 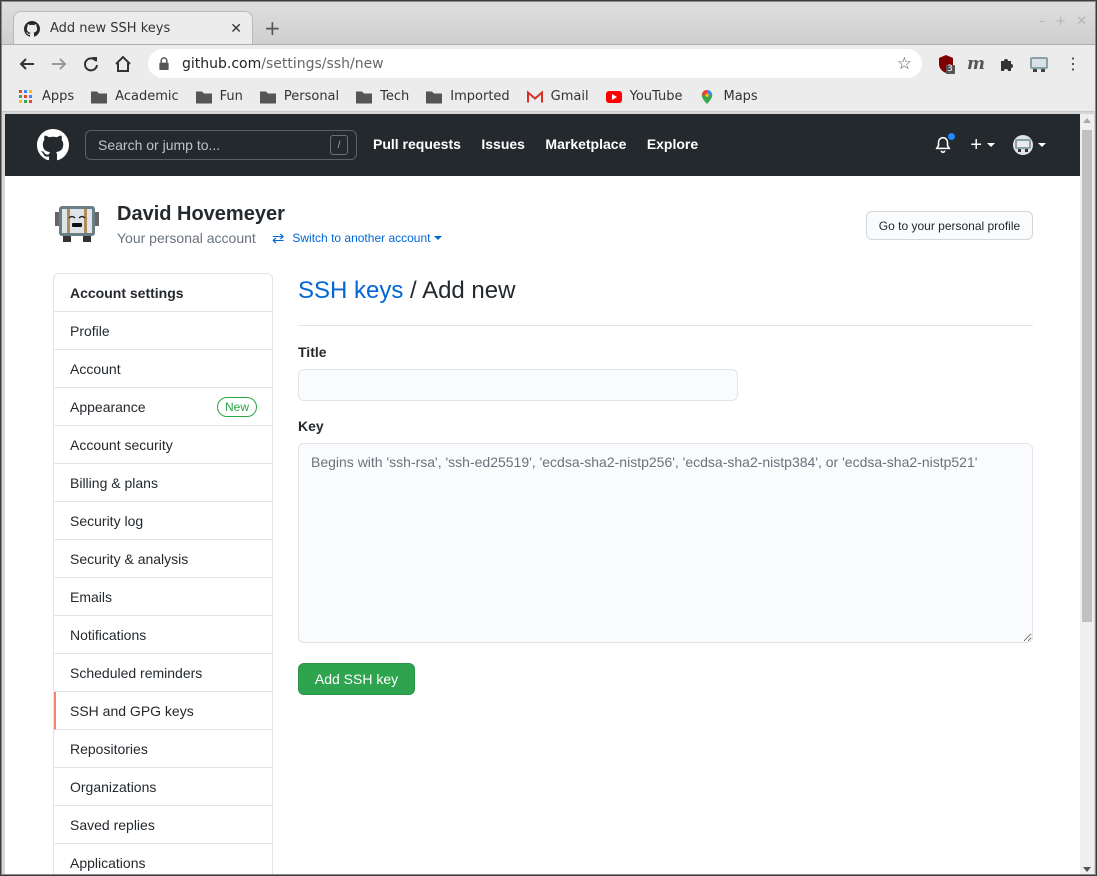 I want to click on sidebar-item-account-security: Account security, so click(x=163, y=445).